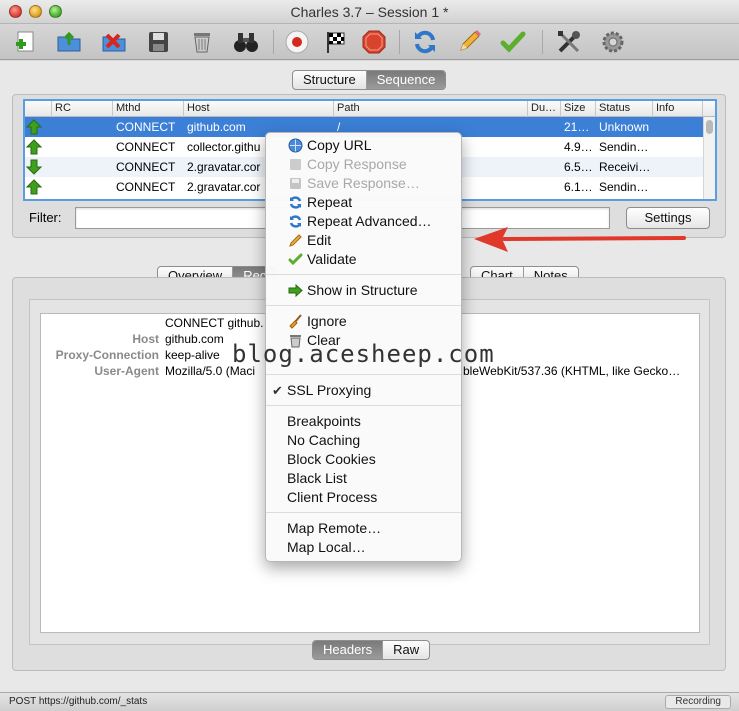 This screenshot has width=739, height=711. What do you see at coordinates (192, 355) in the screenshot?
I see `header-value: keep-alive` at bounding box center [192, 355].